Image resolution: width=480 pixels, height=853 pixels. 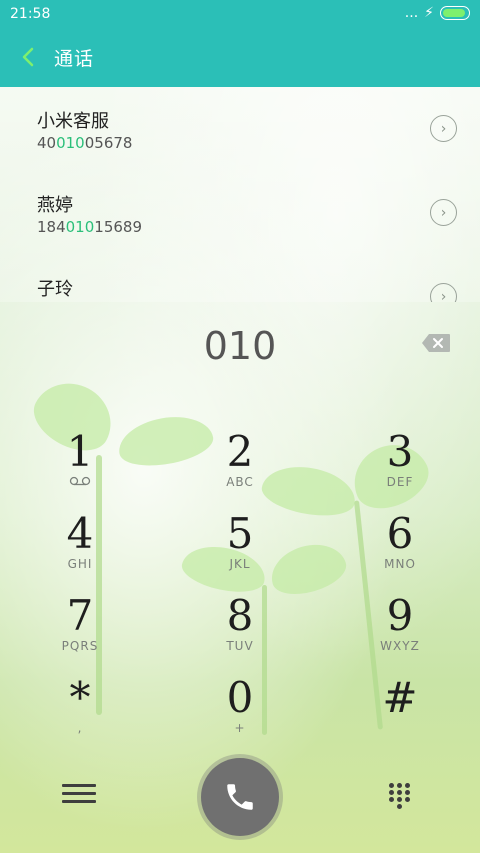 What do you see at coordinates (55, 289) in the screenshot?
I see `contact-name: 子玲` at bounding box center [55, 289].